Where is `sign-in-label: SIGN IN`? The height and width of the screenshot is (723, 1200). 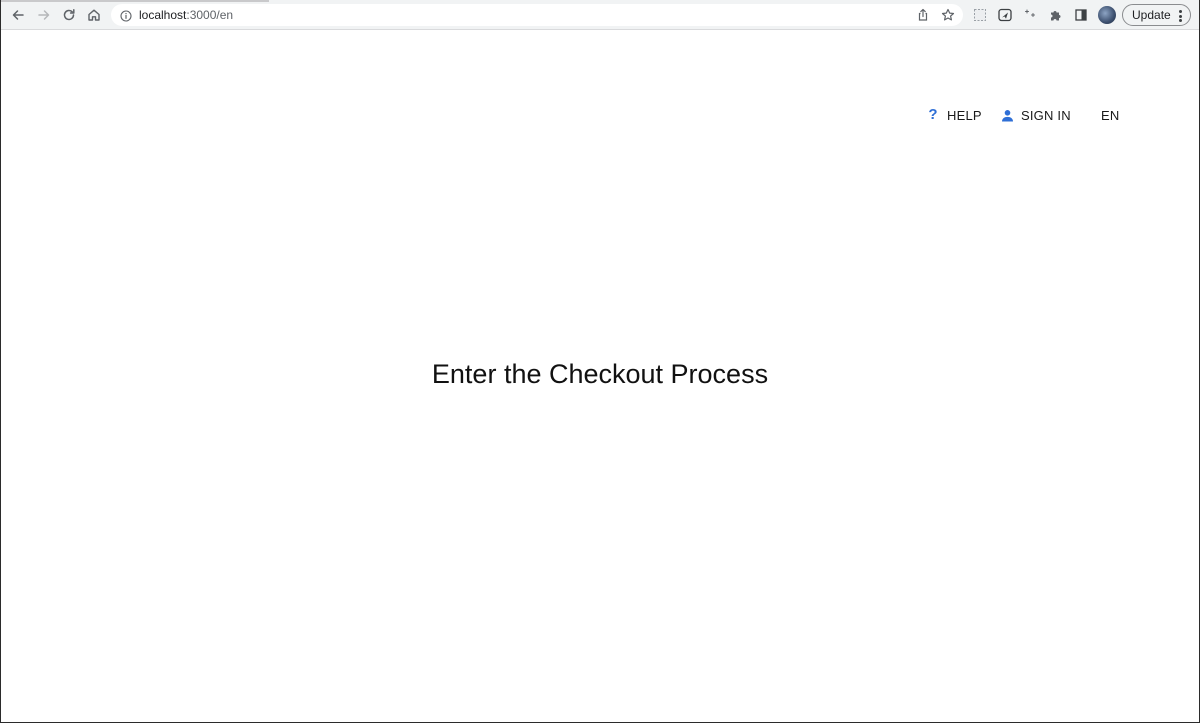 sign-in-label: SIGN IN is located at coordinates (1046, 115).